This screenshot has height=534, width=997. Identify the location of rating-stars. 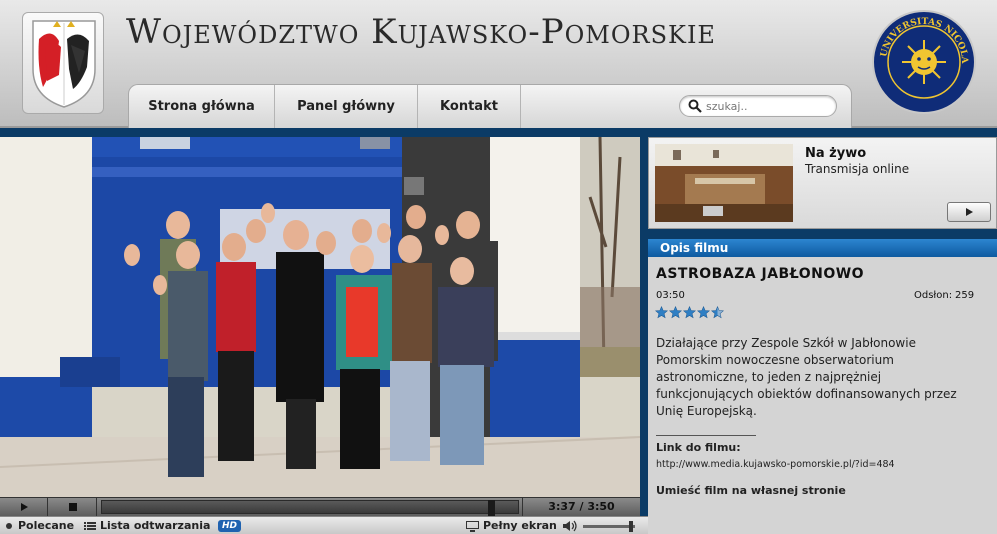
(689, 312).